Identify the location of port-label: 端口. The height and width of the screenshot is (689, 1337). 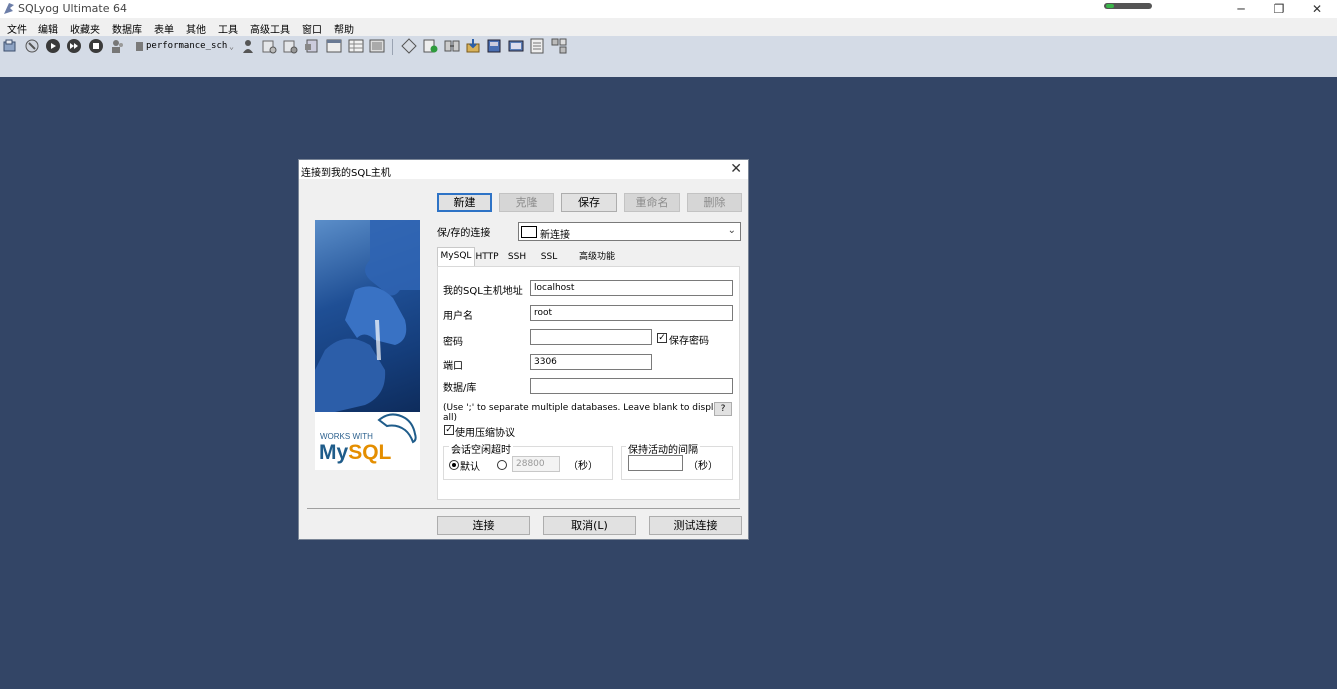
(453, 366).